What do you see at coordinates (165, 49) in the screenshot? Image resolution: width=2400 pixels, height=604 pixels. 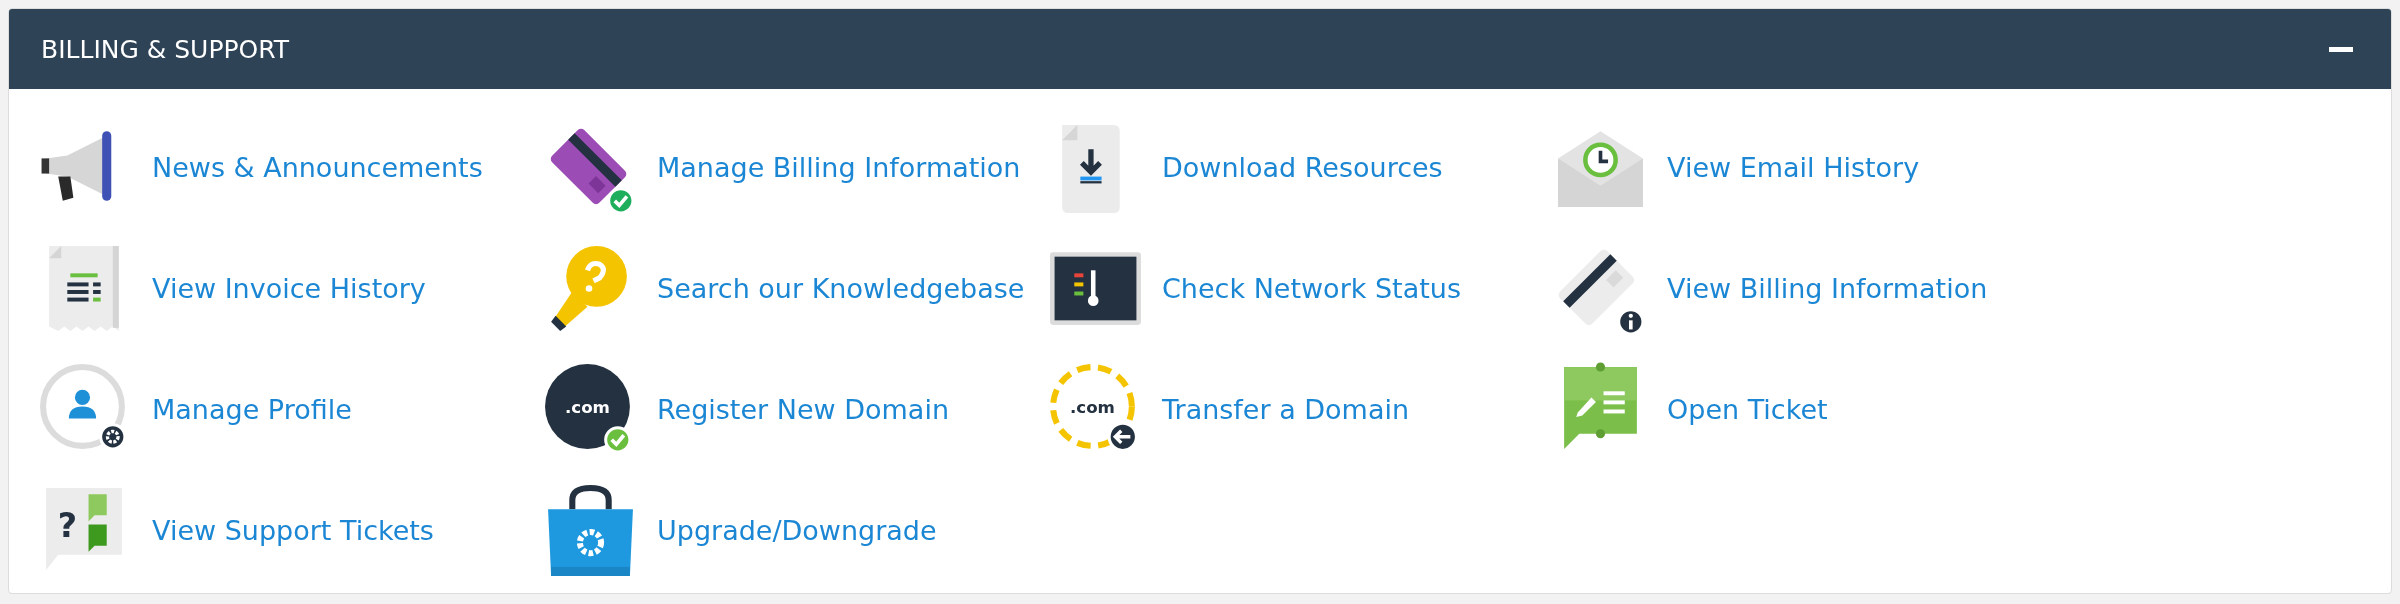 I see `panel-title: BILLING & SUPPORT` at bounding box center [165, 49].